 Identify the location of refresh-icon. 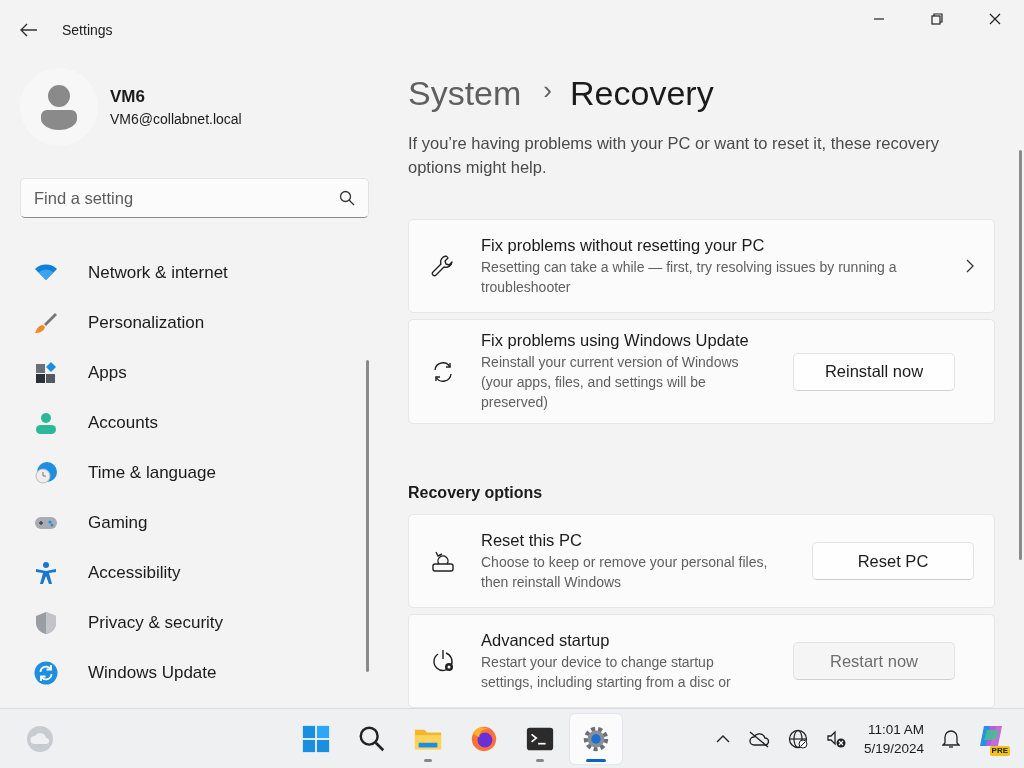
(443, 371).